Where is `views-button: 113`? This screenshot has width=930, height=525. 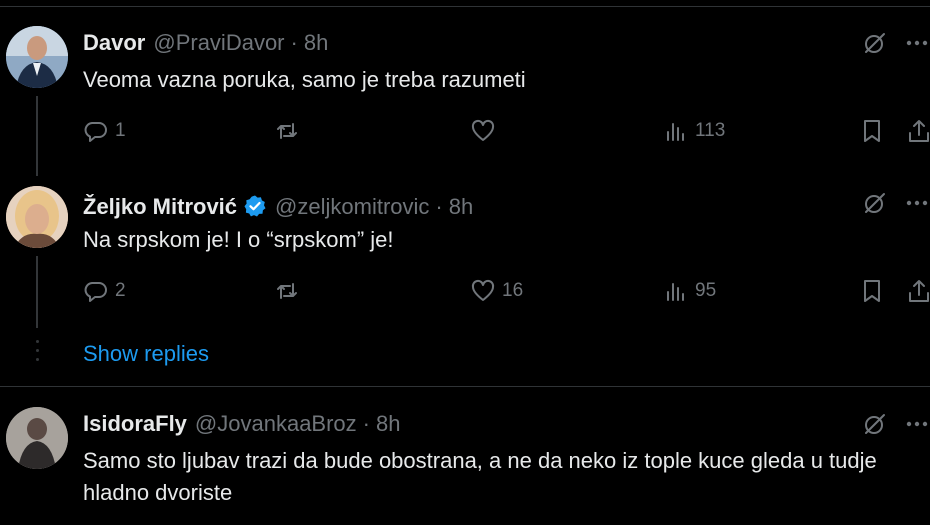
views-button: 113 is located at coordinates (694, 131).